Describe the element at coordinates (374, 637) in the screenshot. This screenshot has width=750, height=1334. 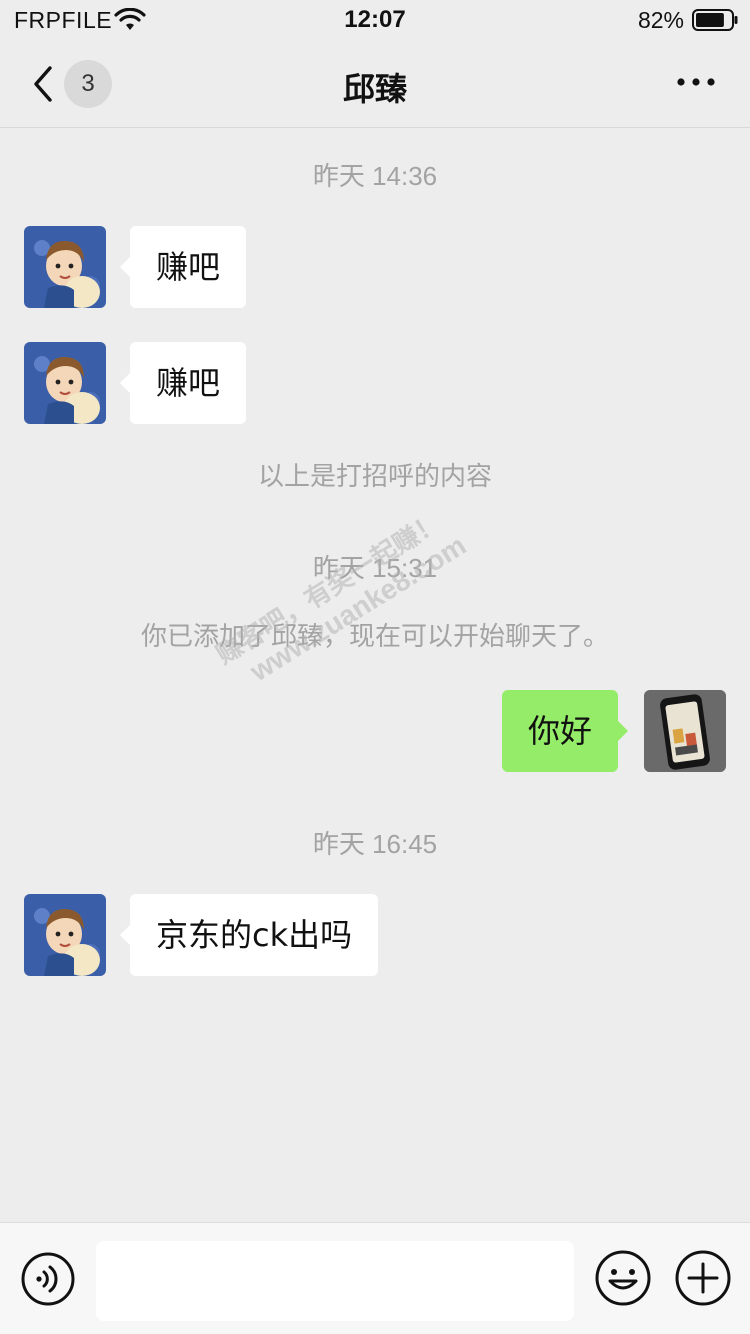
I see `system-note: 你已添加了邱臻，现在可以开始聊天了。` at that location.